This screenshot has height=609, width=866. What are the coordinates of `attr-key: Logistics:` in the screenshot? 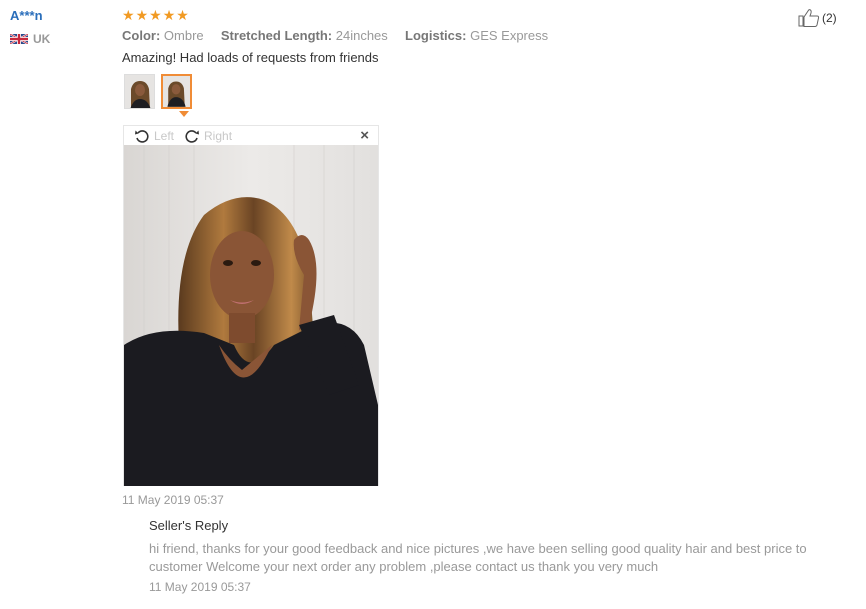 It's located at (436, 35).